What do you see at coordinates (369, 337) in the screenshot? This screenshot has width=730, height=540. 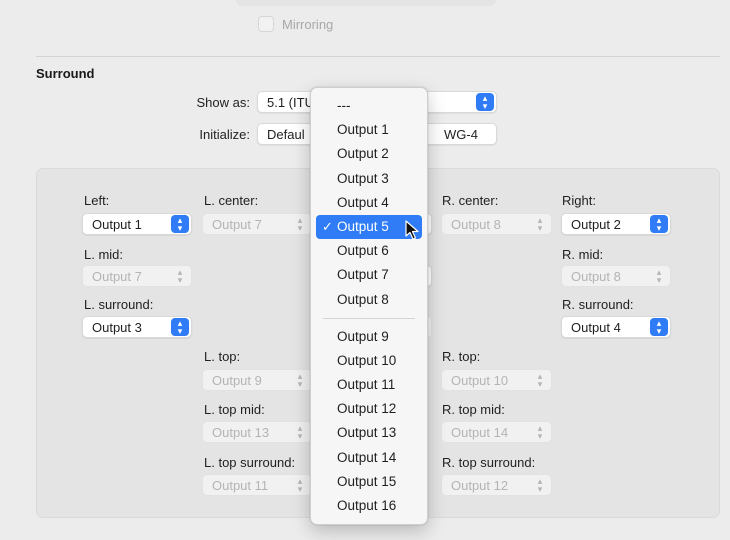 I see `menu-item-output-9: Output 9` at bounding box center [369, 337].